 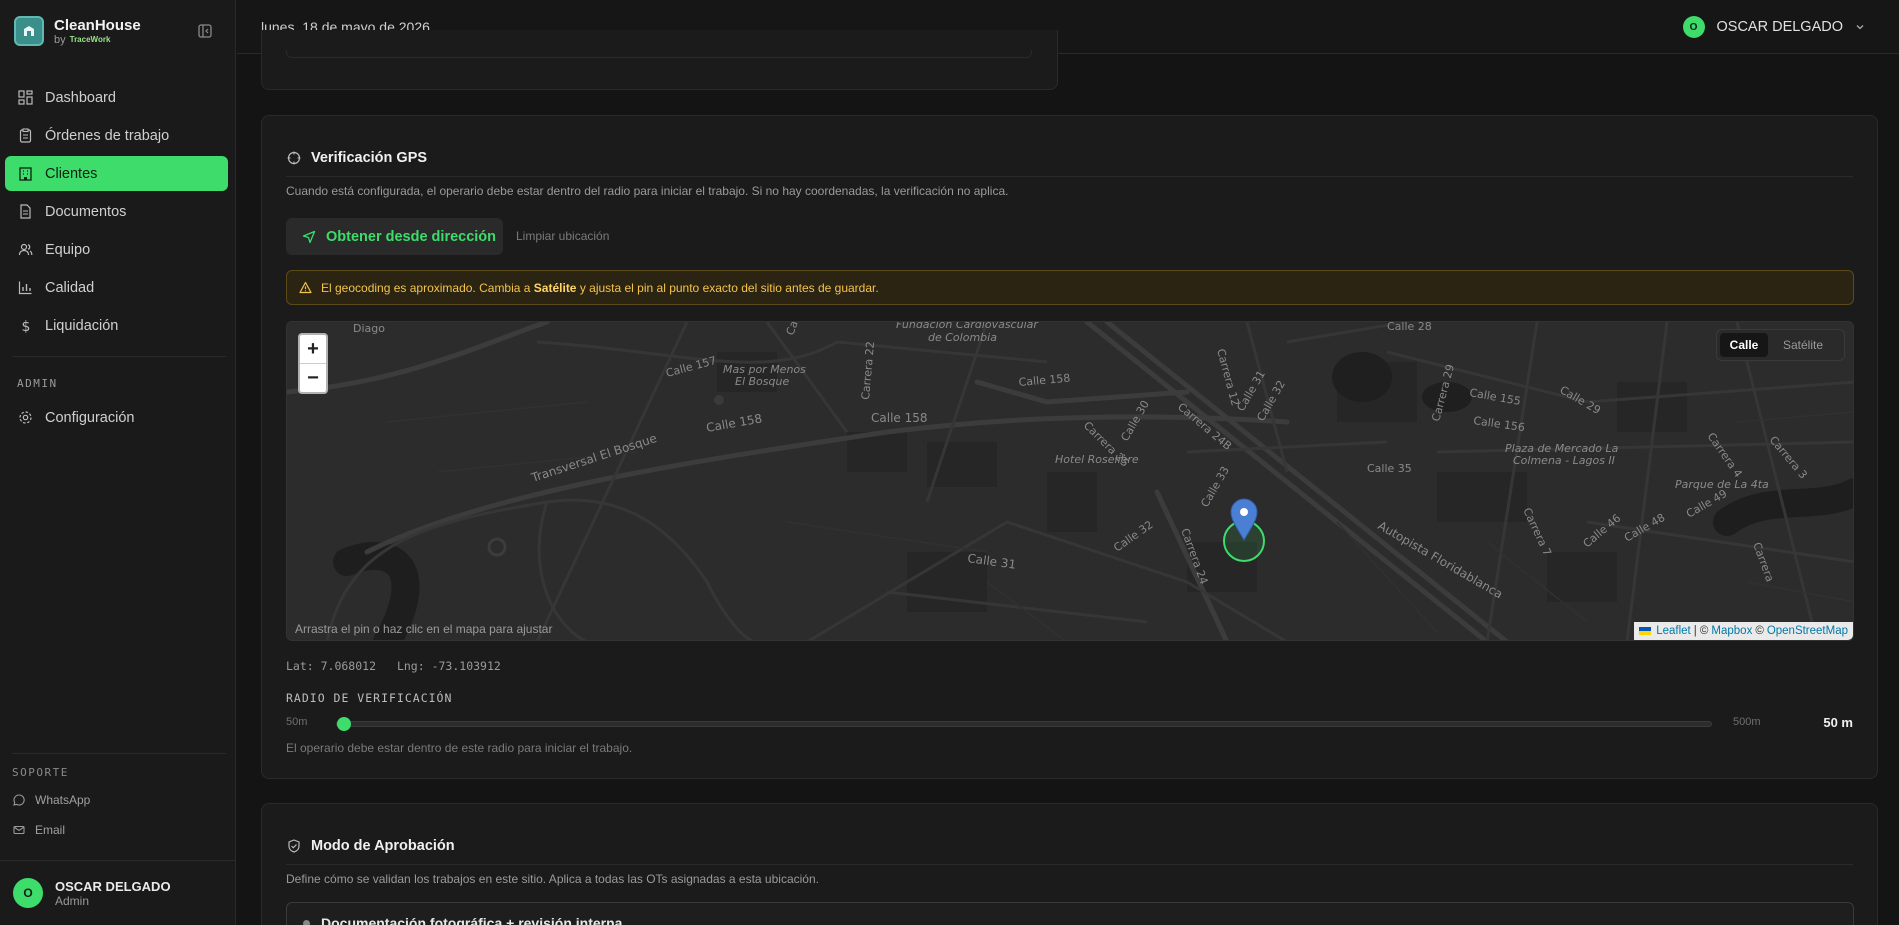 What do you see at coordinates (1645, 631) in the screenshot?
I see `ukraine-flag-icon` at bounding box center [1645, 631].